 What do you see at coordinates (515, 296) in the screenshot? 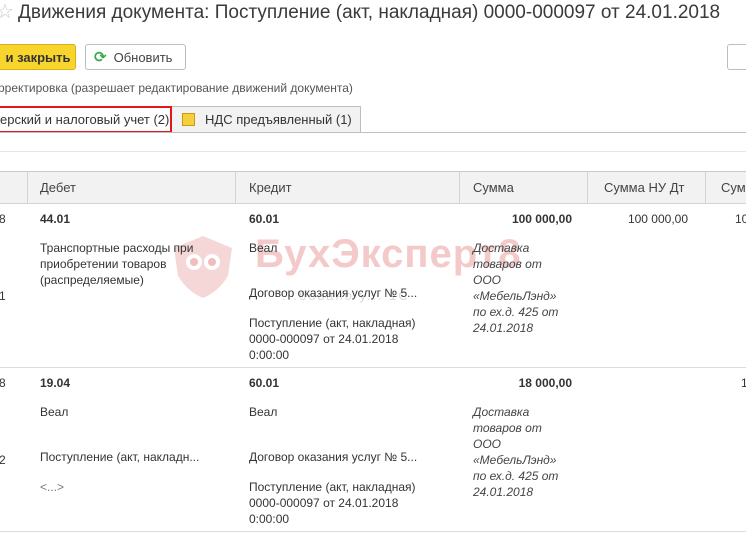
I see `row-1-content-line: «МебельЛэнд»` at bounding box center [515, 296].